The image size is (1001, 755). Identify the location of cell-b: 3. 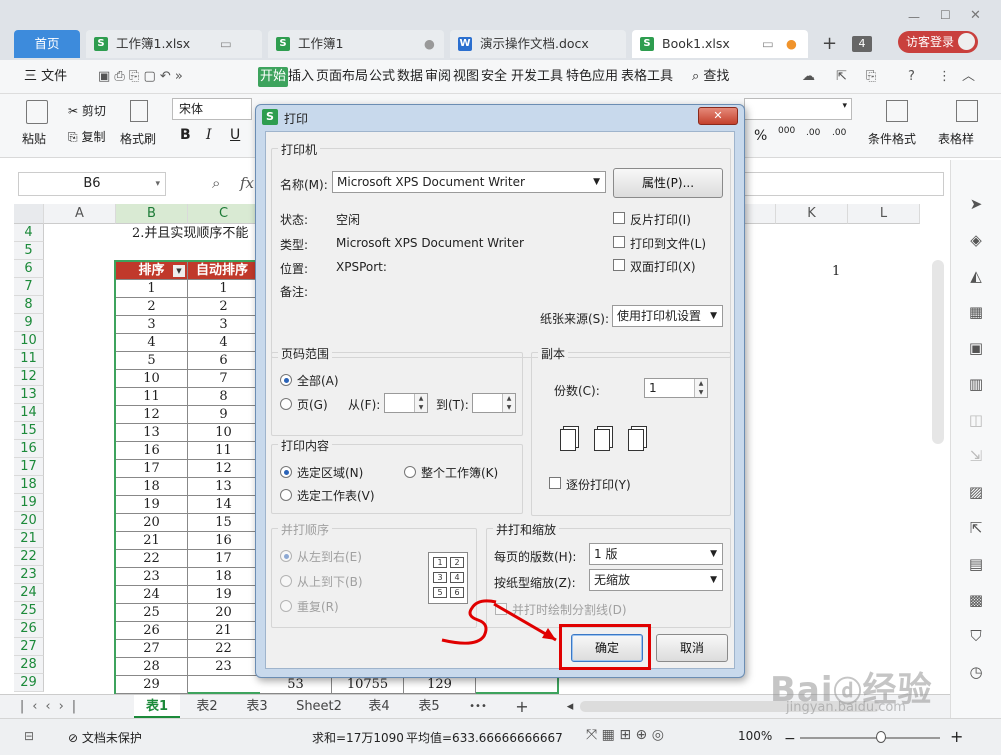
(152, 325).